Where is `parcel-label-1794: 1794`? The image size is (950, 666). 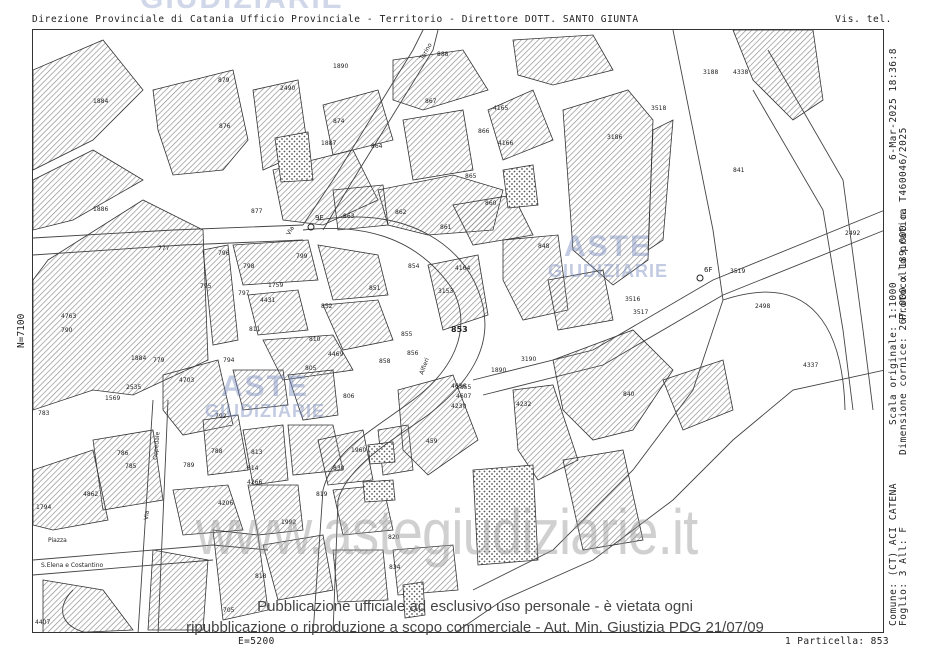 parcel-label-1794: 1794 is located at coordinates (43, 507).